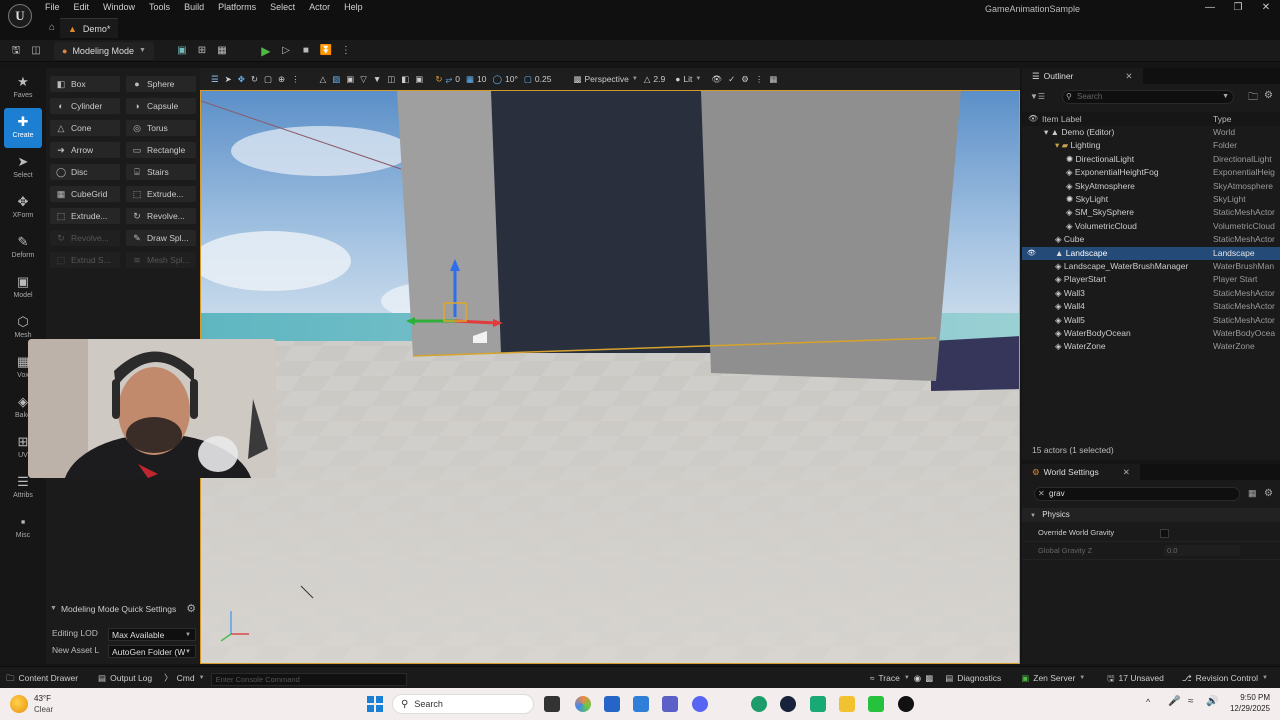 The height and width of the screenshot is (720, 1280). I want to click on category-faves: ★ Faves, so click(23, 88).